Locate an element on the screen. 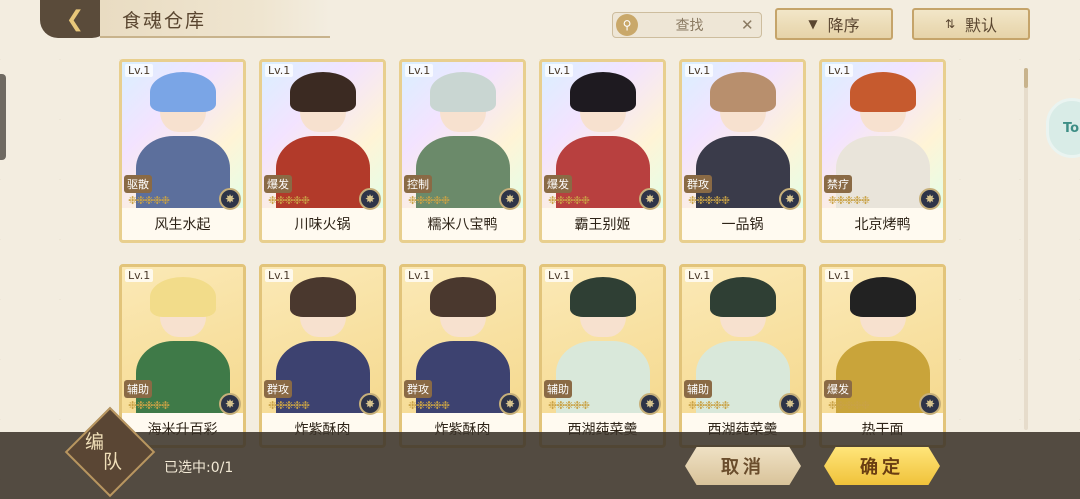 The height and width of the screenshot is (499, 1080). character-name: 川味火锅 is located at coordinates (322, 225).